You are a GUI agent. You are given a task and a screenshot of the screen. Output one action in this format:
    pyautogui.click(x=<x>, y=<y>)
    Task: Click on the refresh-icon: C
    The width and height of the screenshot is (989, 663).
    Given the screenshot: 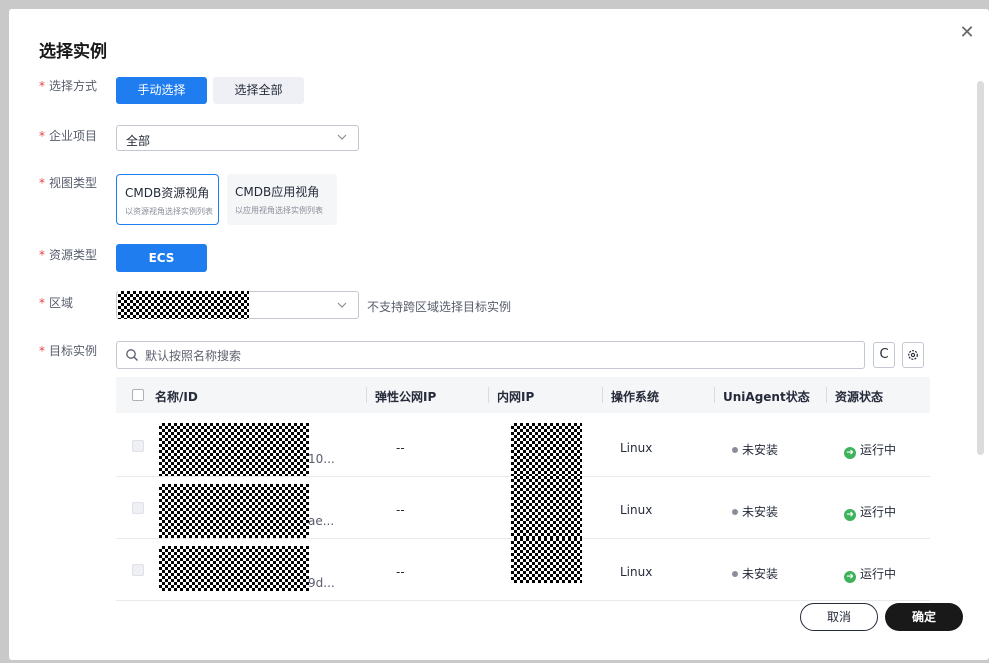 What is the action you would take?
    pyautogui.click(x=884, y=354)
    